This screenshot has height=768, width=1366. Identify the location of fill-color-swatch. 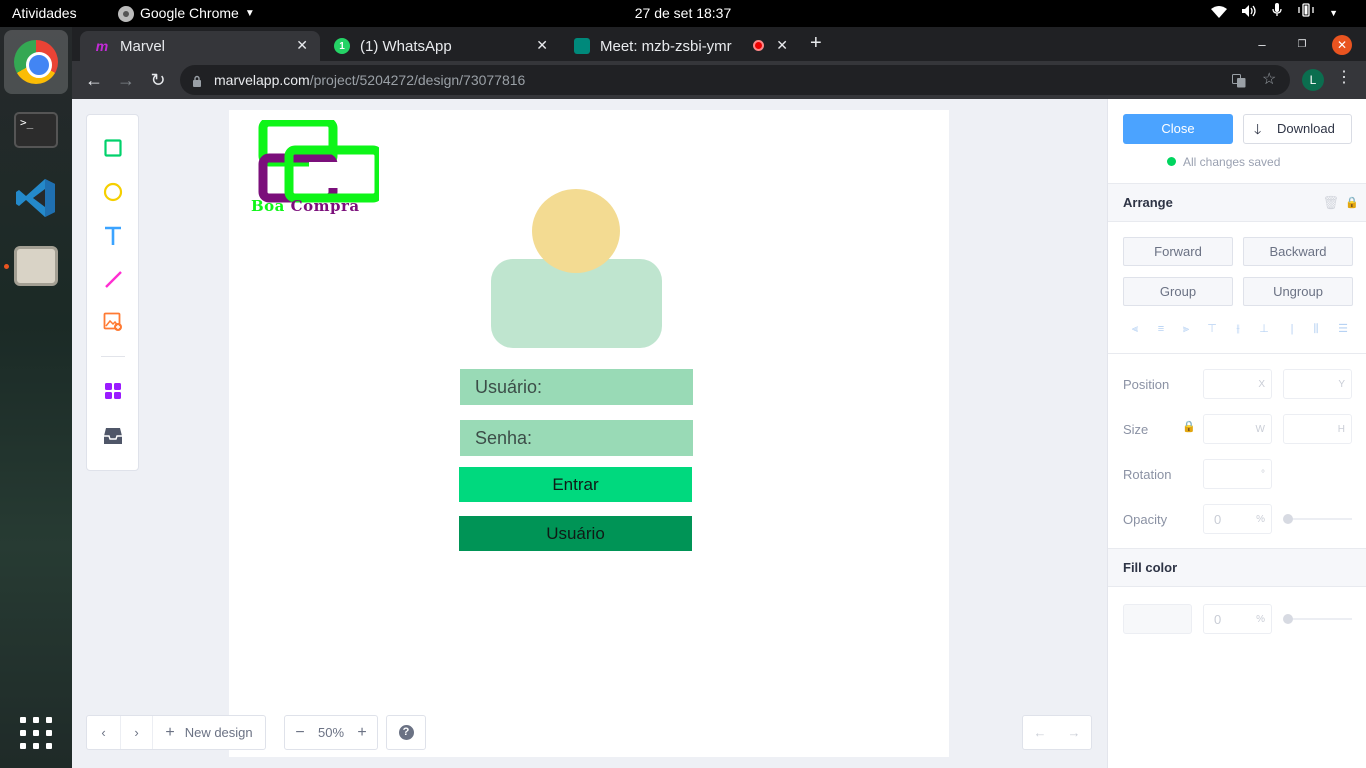
(1157, 619).